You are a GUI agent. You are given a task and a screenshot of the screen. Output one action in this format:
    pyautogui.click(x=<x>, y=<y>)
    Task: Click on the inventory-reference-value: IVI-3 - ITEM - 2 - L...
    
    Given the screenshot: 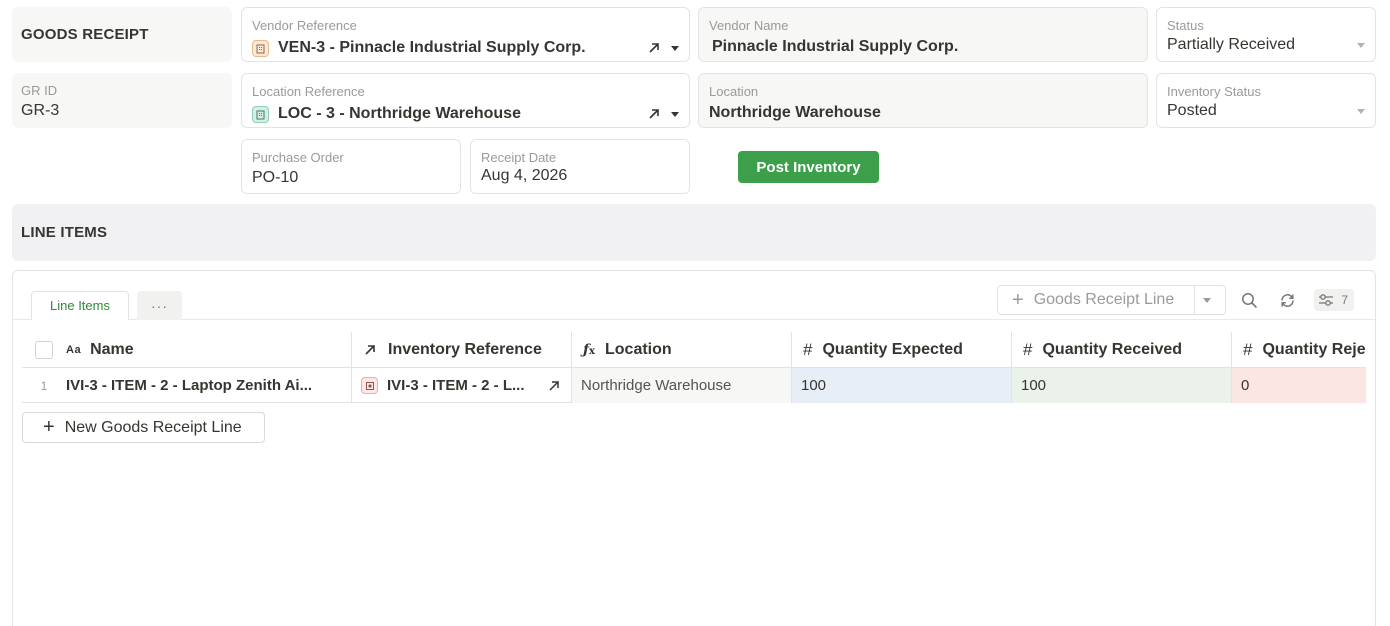 What is the action you would take?
    pyautogui.click(x=456, y=385)
    